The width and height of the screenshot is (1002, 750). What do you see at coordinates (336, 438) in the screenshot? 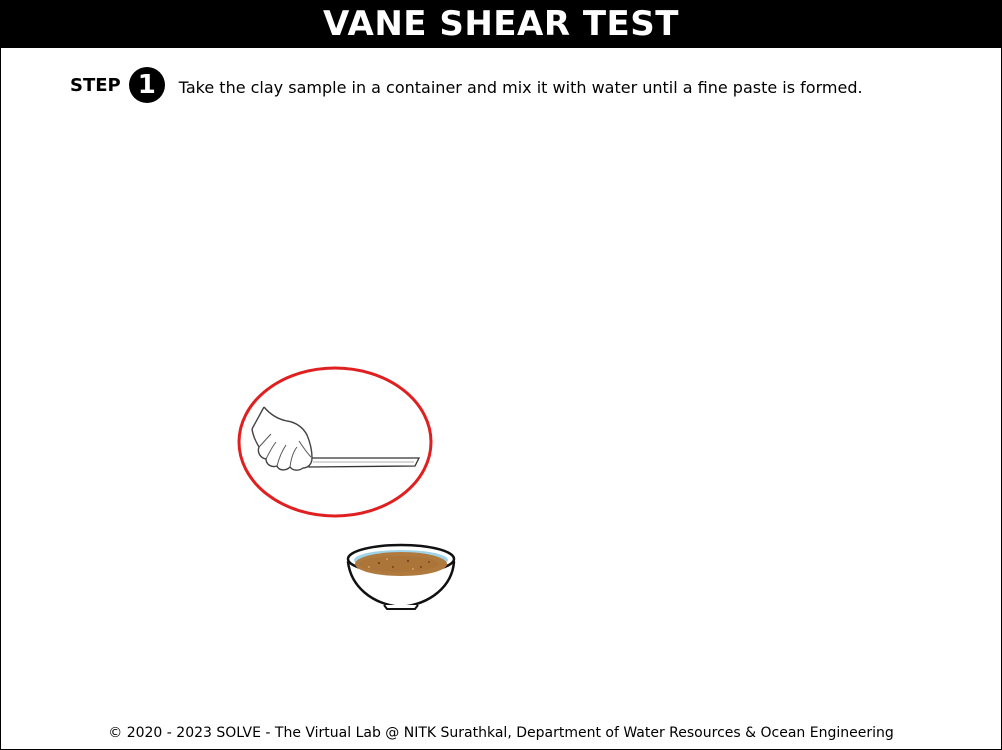
I see `hand-with-spatula-icon` at bounding box center [336, 438].